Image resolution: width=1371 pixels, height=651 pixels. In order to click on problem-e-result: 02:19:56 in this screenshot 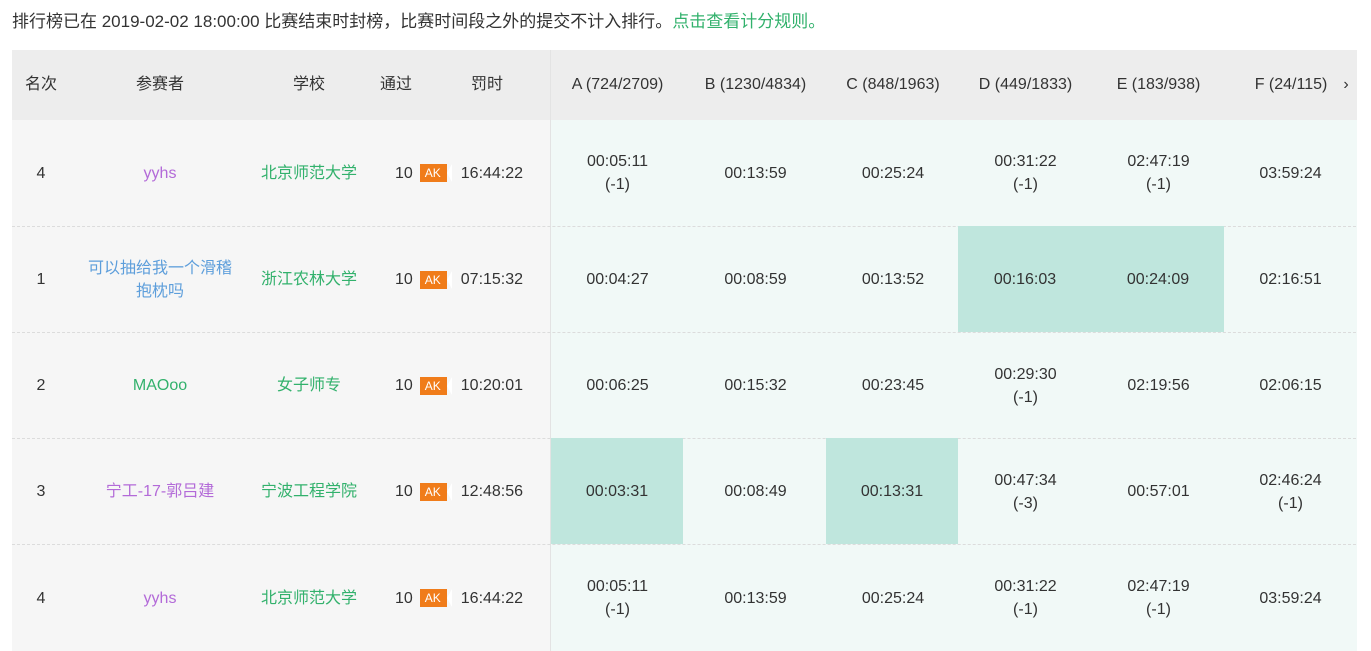, I will do `click(1158, 385)`.